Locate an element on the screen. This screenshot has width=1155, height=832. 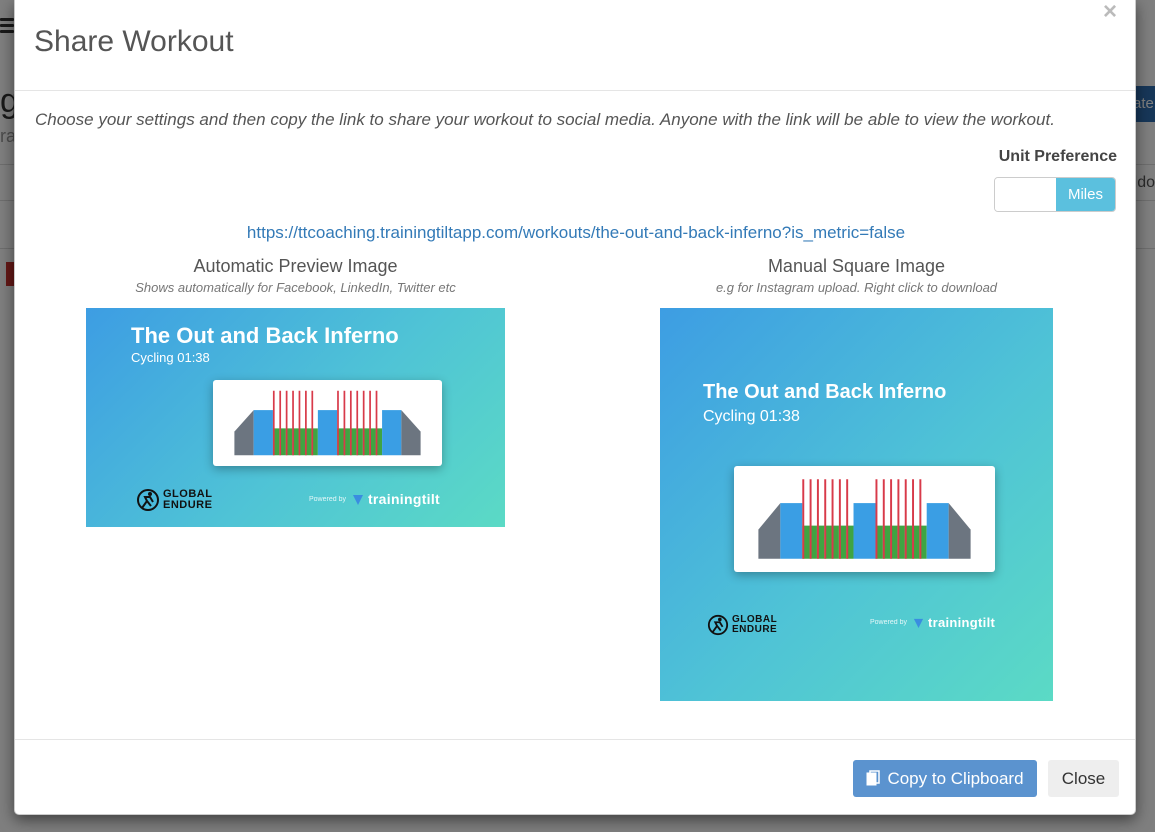
clipboard-icon is located at coordinates (873, 778).